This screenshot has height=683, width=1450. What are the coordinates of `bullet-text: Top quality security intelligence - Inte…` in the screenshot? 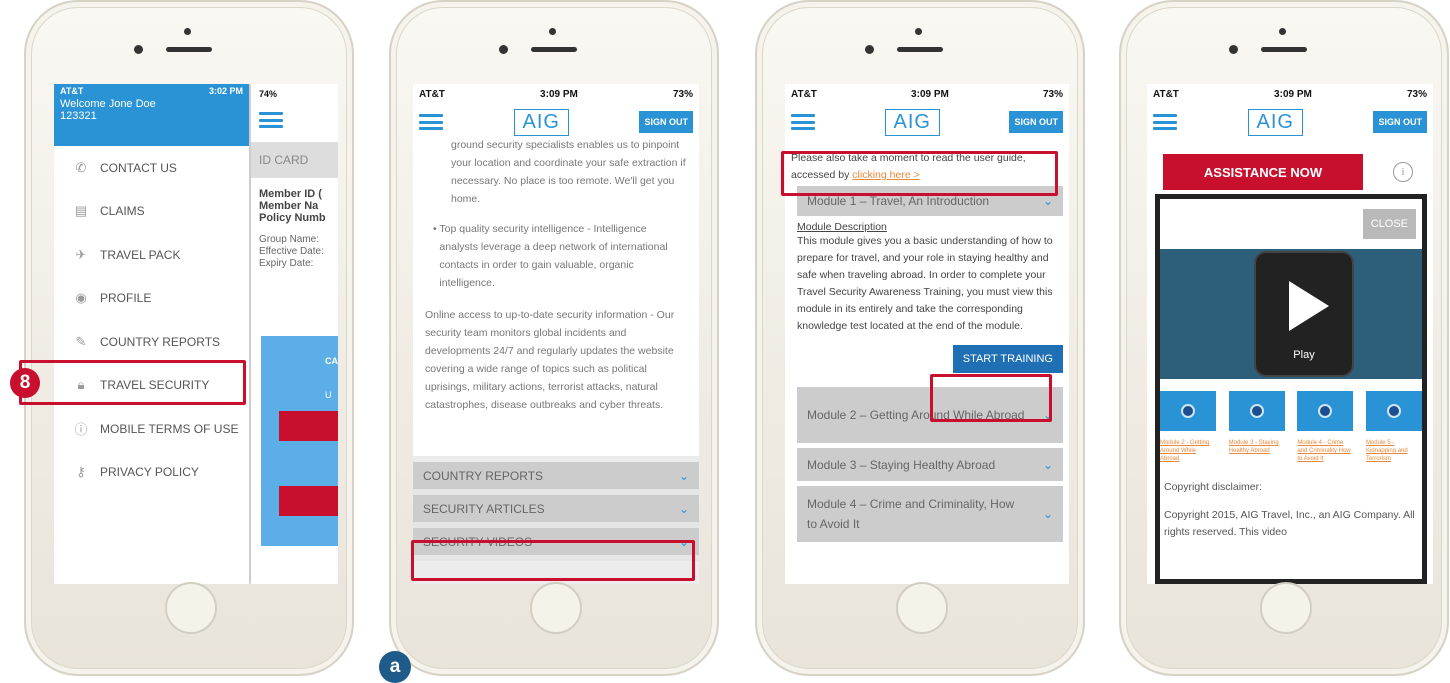 It's located at (553, 256).